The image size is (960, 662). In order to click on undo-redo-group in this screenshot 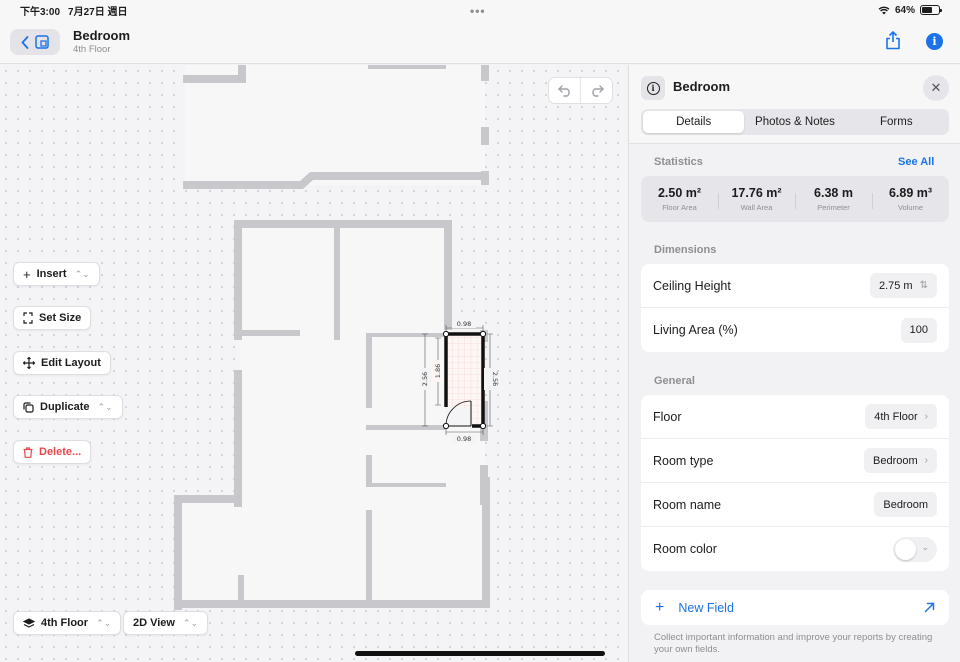, I will do `click(580, 90)`.